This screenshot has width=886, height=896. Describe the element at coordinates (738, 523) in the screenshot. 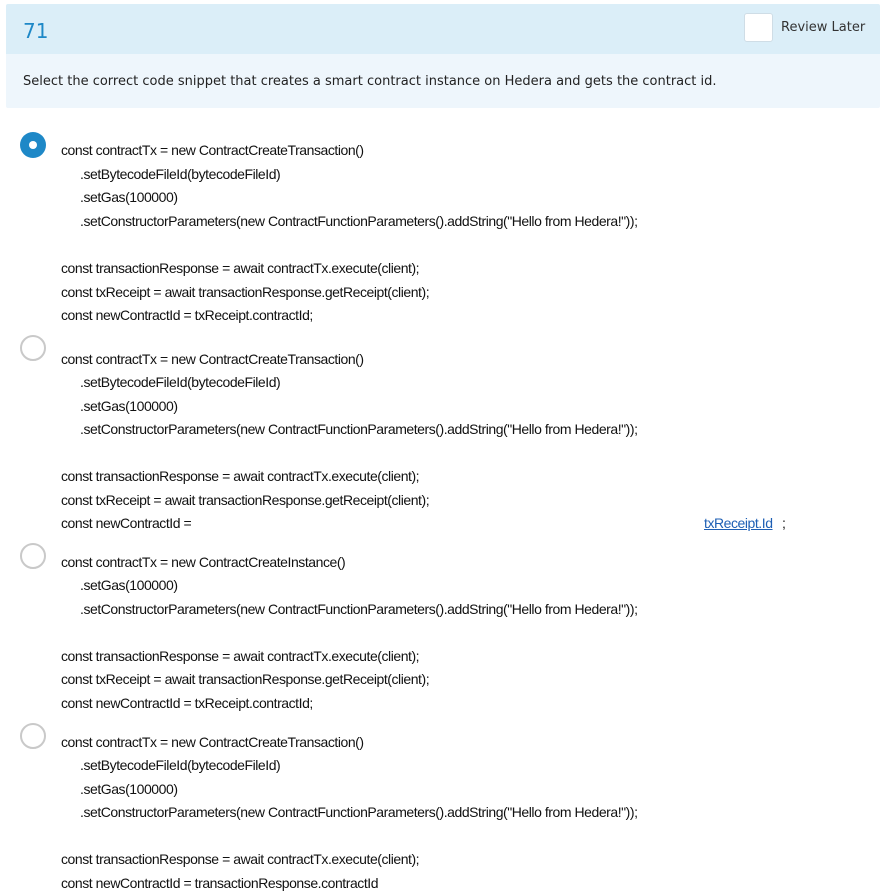

I see `receipt-id-link: txReceipt.Id` at that location.